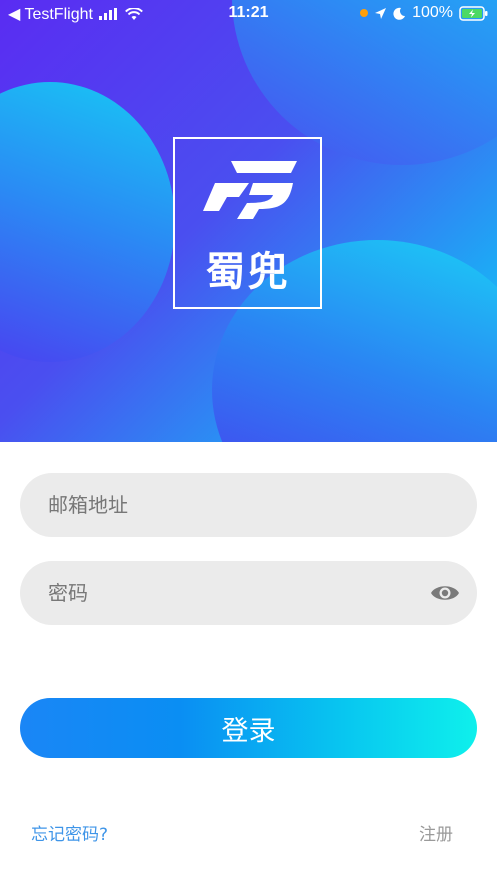 This screenshot has width=497, height=883. What do you see at coordinates (432, 12) in the screenshot?
I see `battery-percentage: 100%` at bounding box center [432, 12].